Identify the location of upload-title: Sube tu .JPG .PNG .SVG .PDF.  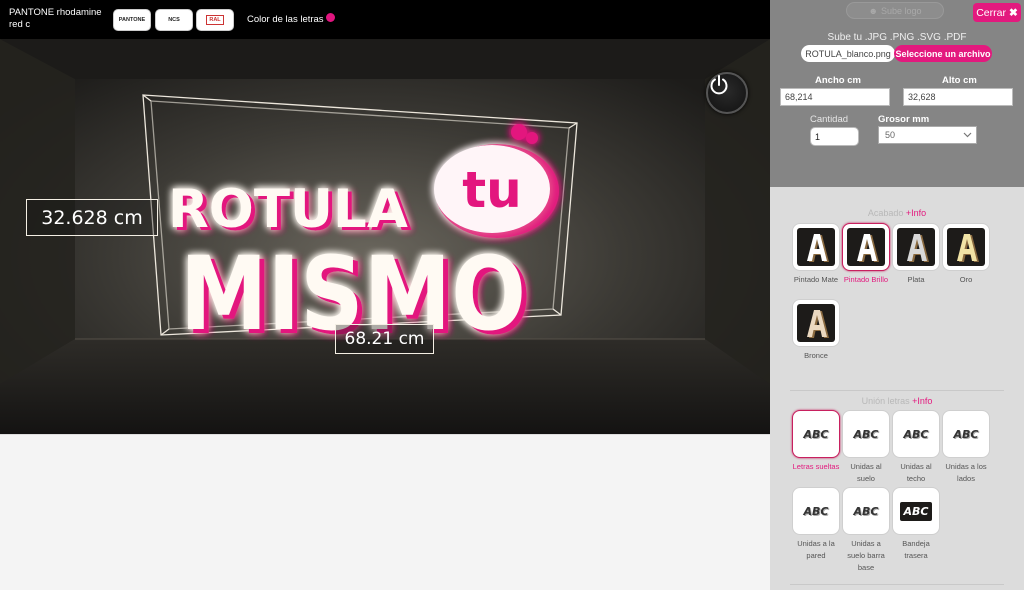
(897, 37).